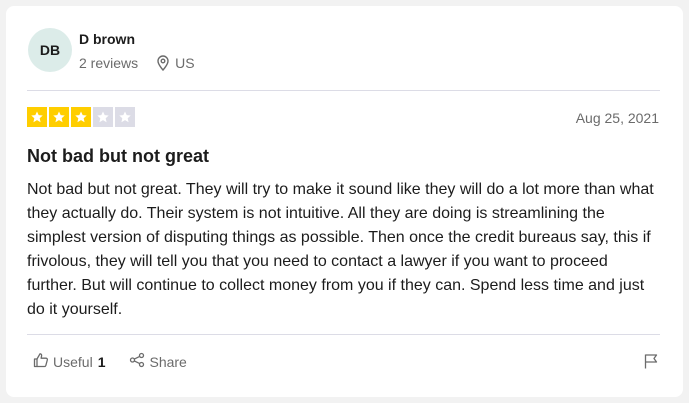 This screenshot has width=689, height=403. I want to click on review-date: Aug 25, 2021, so click(617, 118).